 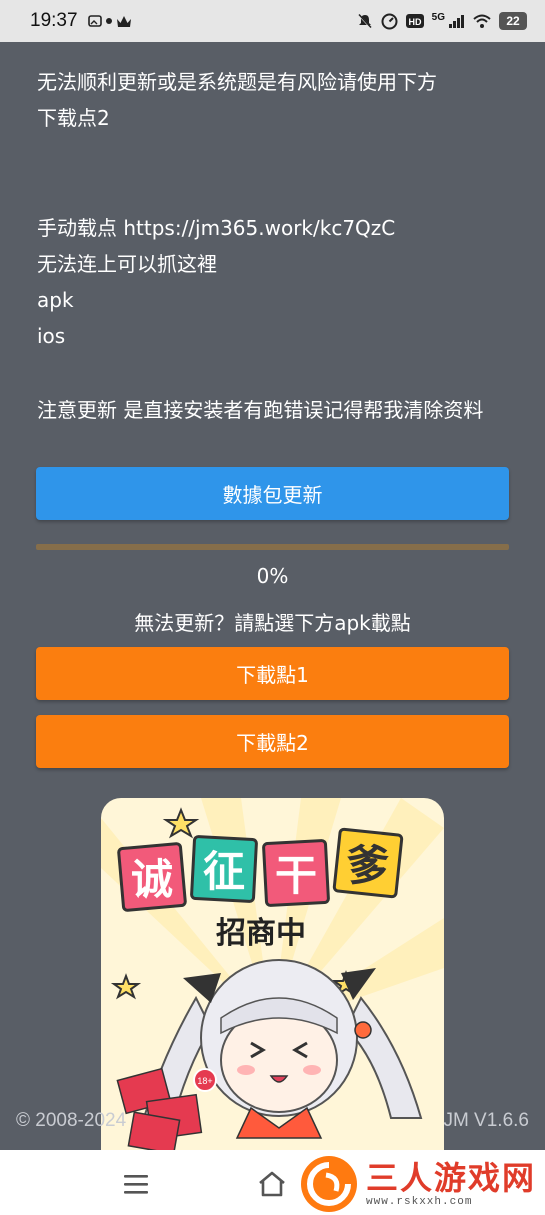 I want to click on battery-icon: 22, so click(x=513, y=21).